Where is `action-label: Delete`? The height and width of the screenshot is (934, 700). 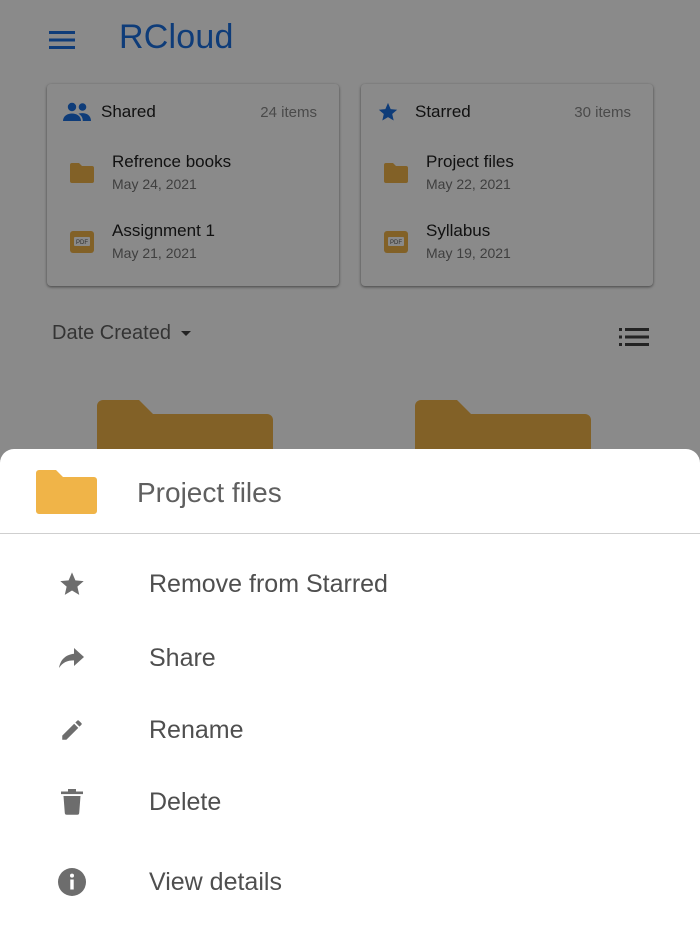
action-label: Delete is located at coordinates (185, 802).